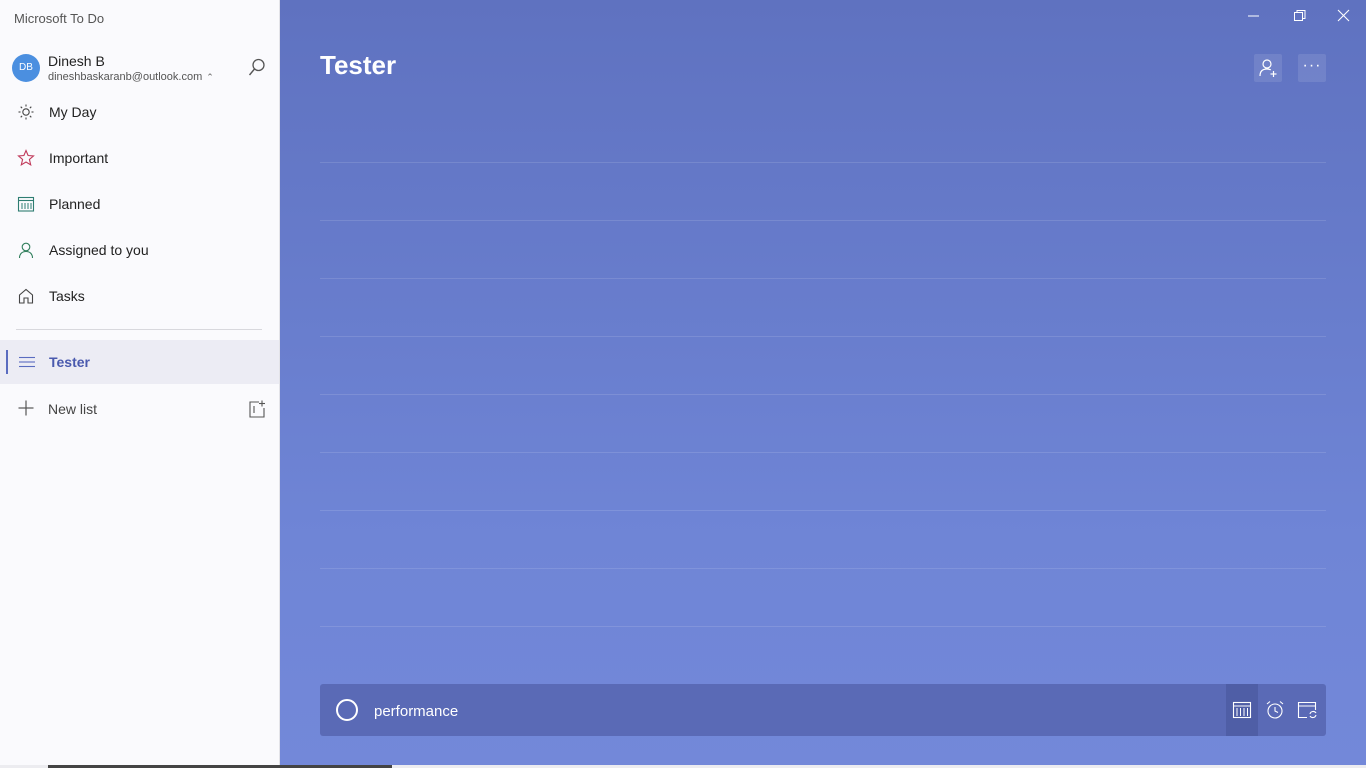 This screenshot has height=768, width=1366. What do you see at coordinates (210, 77) in the screenshot?
I see `chevron-updown-icon: ⌃` at bounding box center [210, 77].